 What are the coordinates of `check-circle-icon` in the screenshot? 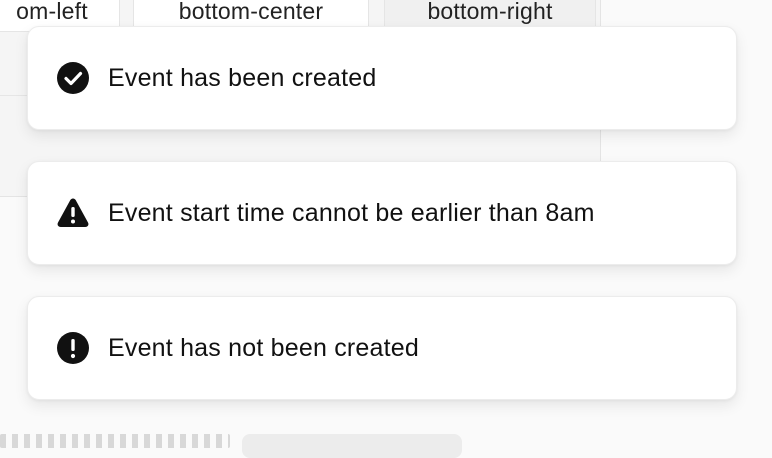 It's located at (73, 78).